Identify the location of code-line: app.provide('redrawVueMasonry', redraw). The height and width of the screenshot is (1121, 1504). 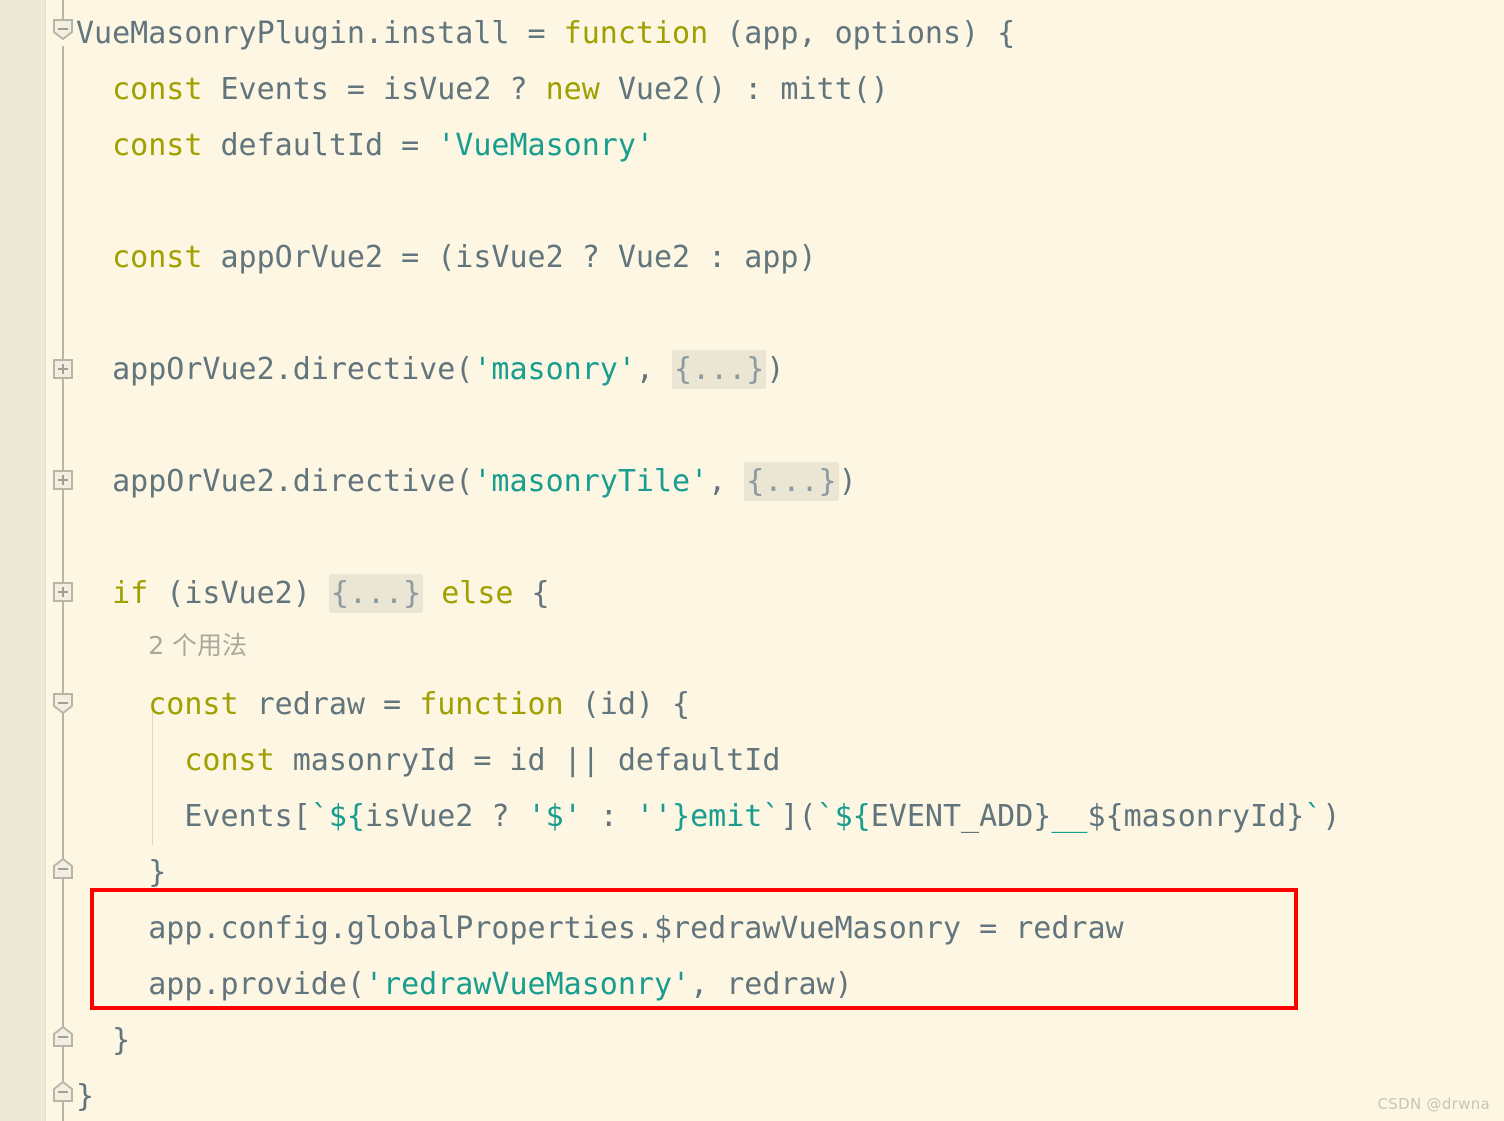
(464, 985).